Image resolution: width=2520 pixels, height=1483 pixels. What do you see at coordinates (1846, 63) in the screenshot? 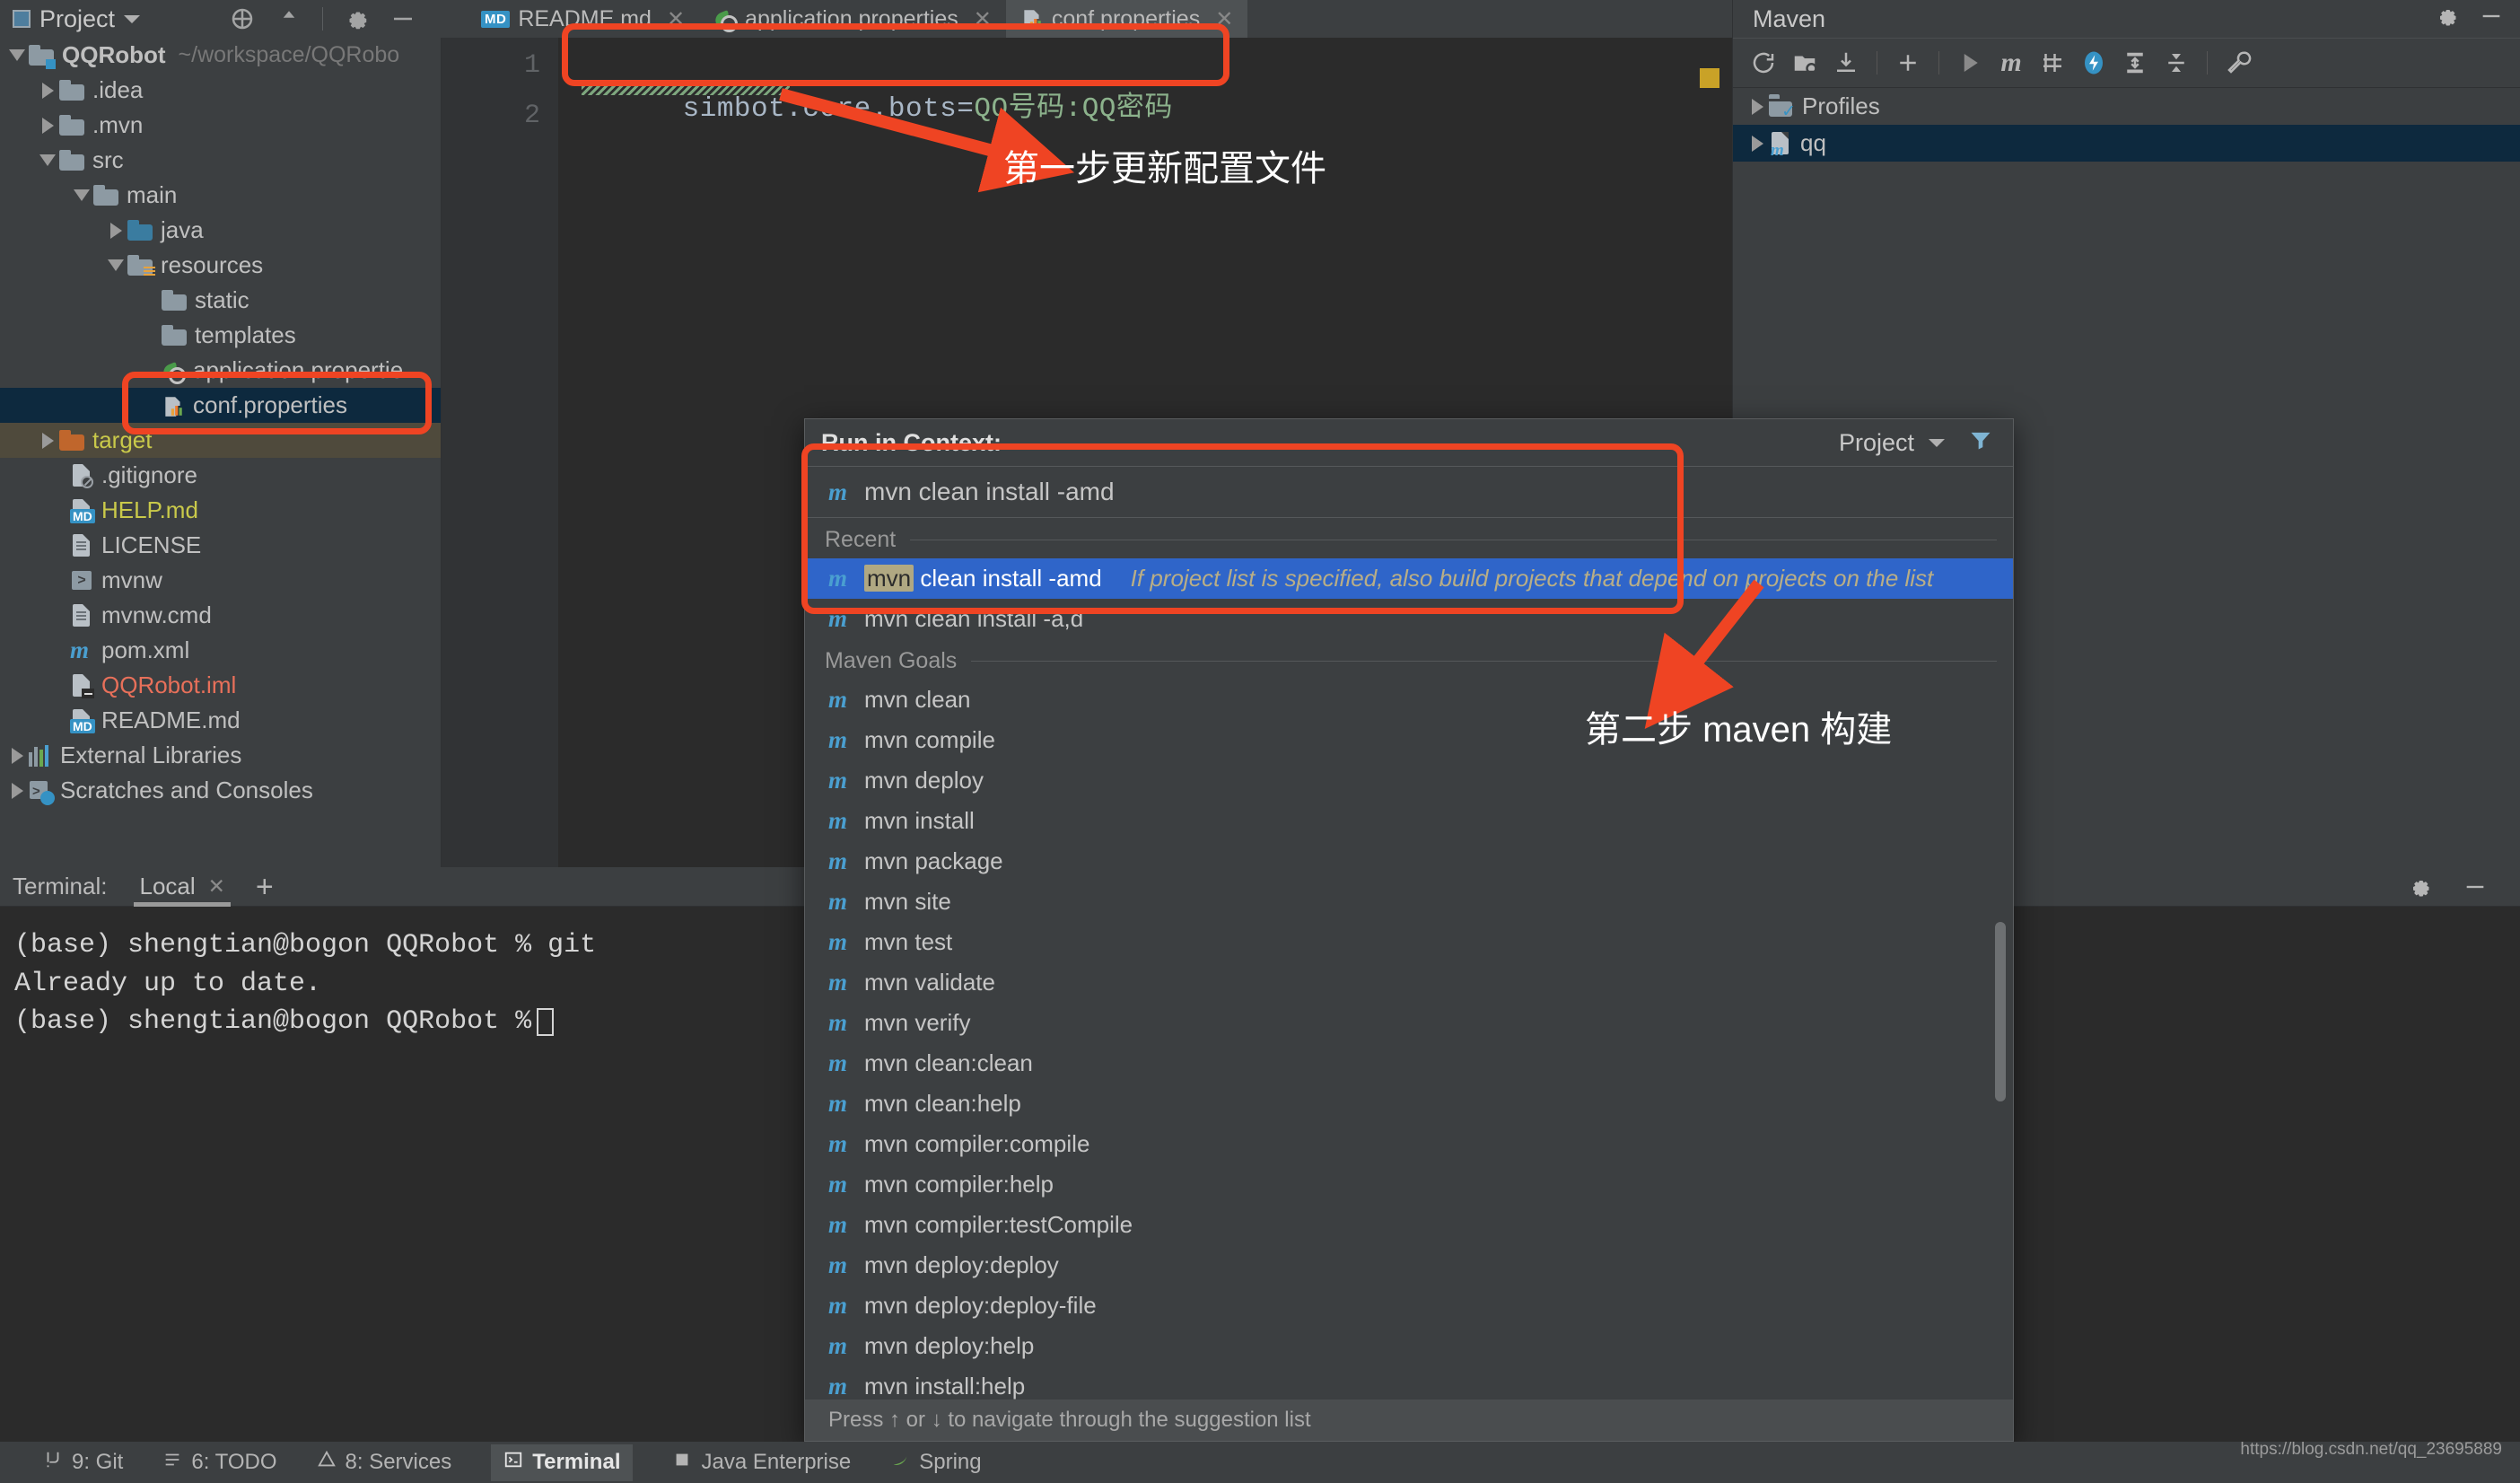
I see `download-sources-icon` at bounding box center [1846, 63].